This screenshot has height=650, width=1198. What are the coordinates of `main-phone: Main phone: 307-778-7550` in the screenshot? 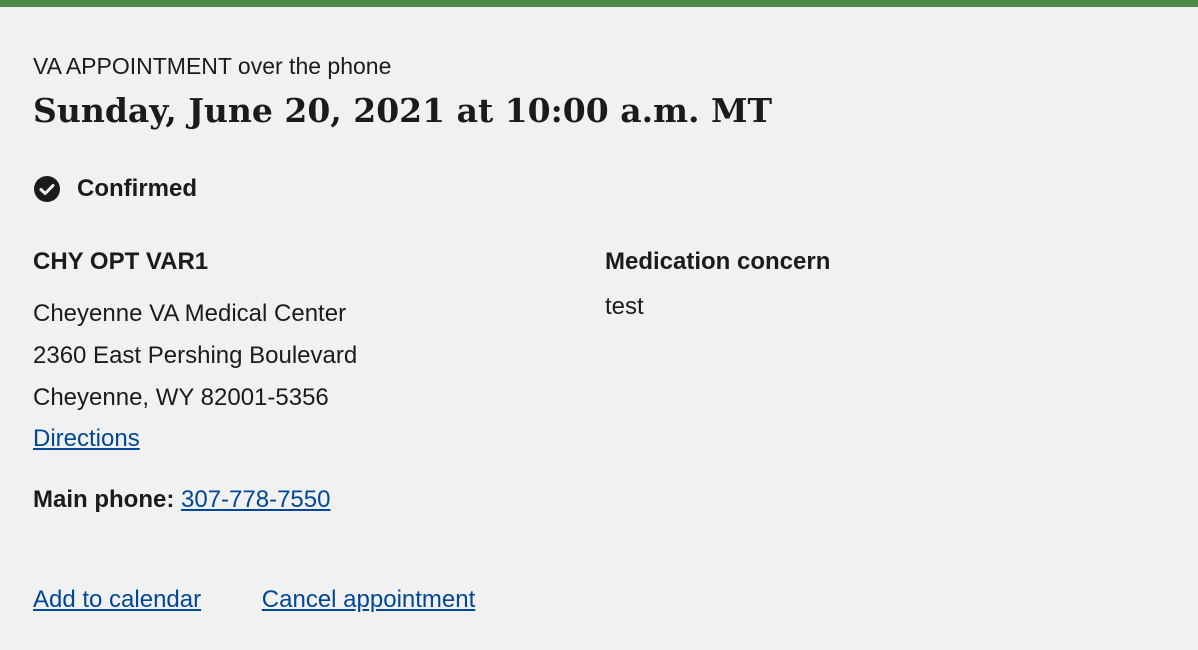 It's located at (181, 500).